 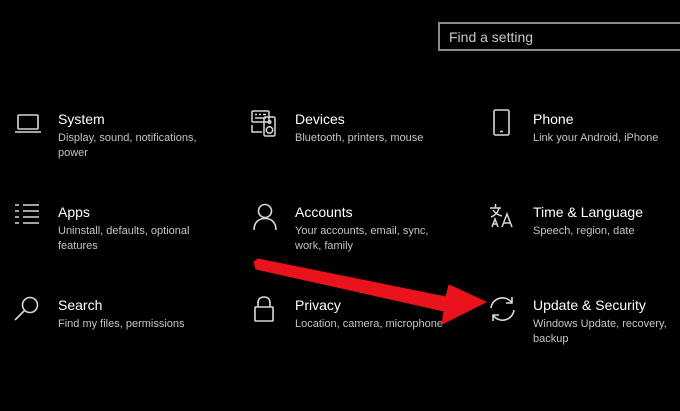 I want to click on settings-tile-search: Search Find my files, permissions, so click(x=121, y=335).